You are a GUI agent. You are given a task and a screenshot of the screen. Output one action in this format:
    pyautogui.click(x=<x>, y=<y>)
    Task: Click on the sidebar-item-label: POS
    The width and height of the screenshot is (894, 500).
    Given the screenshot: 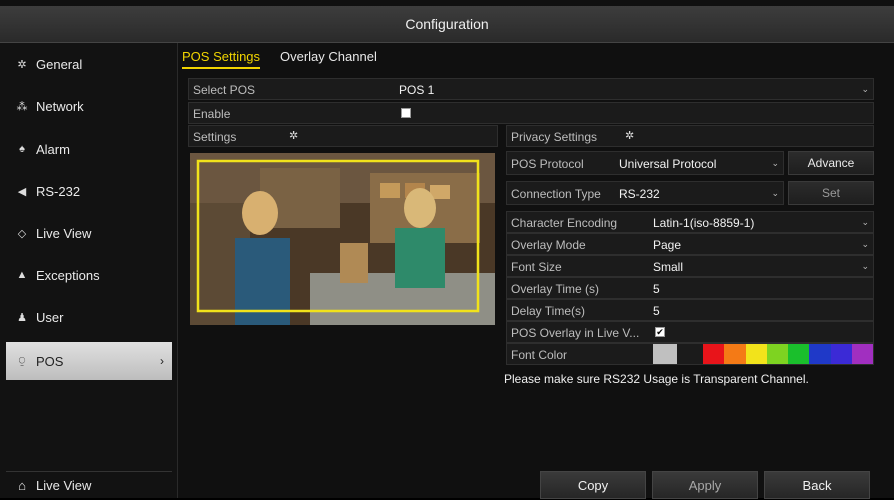 What is the action you would take?
    pyautogui.click(x=50, y=361)
    